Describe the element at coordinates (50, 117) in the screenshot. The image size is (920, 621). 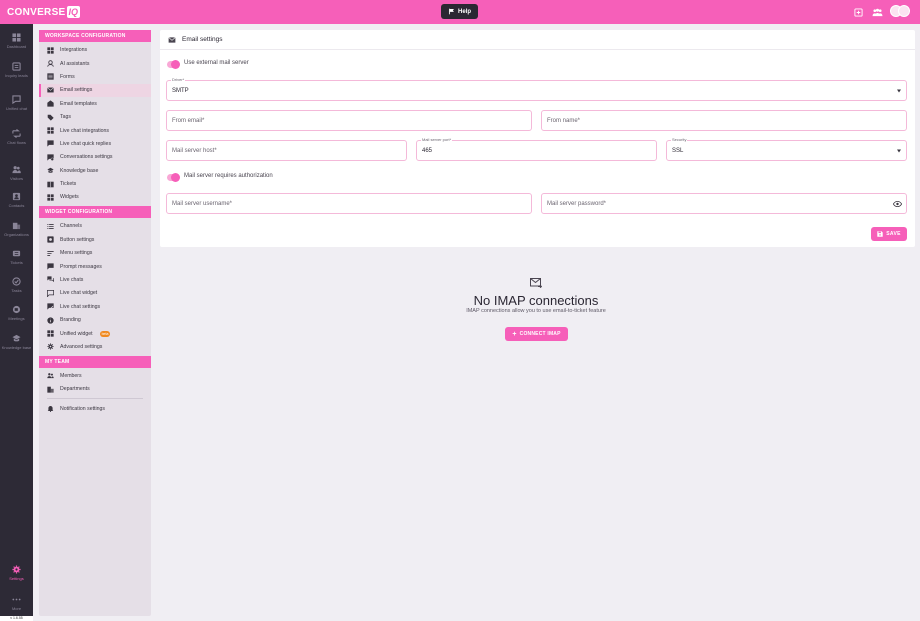
I see `tag-icon` at that location.